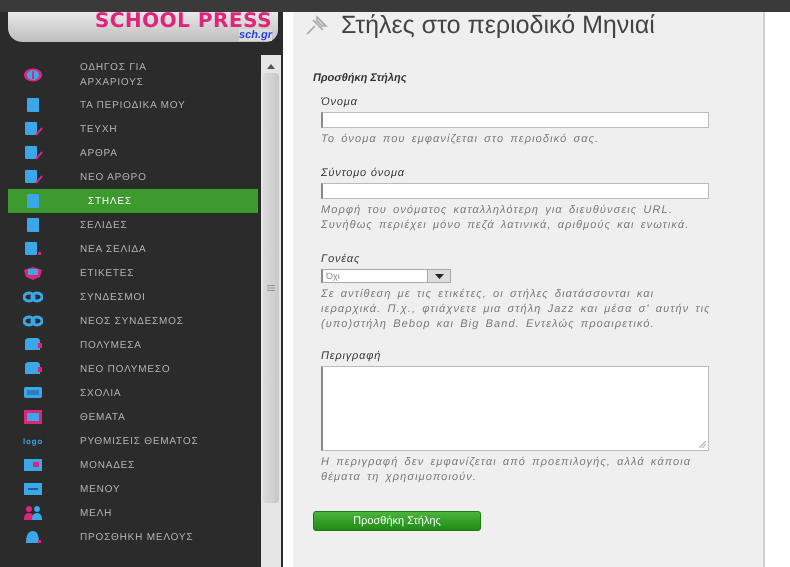 The width and height of the screenshot is (790, 567). I want to click on sidebar-item: ΝΕΑ ΣΕΛΙΔΑ, so click(133, 249).